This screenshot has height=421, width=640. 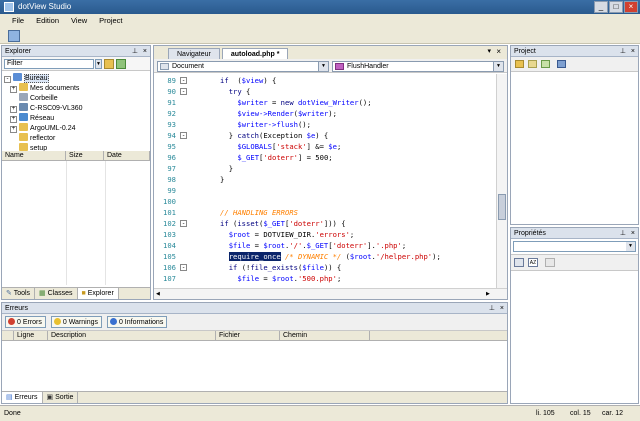 I want to click on tree-item: + Mes documents, so click(x=77, y=88).